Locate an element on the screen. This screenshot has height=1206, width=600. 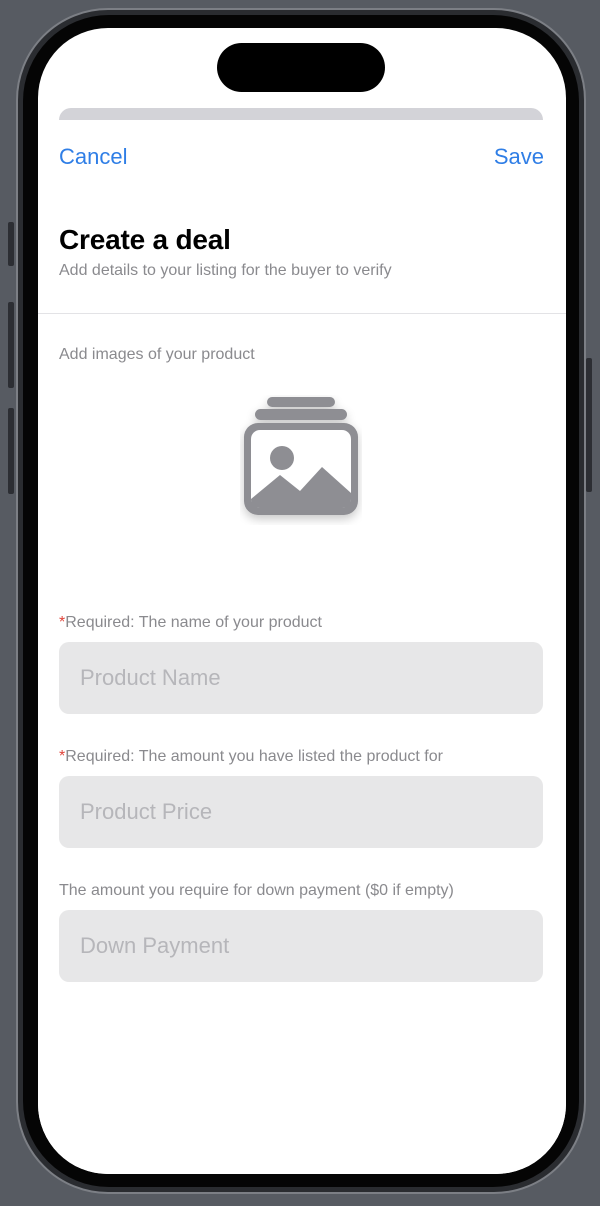
product-name-label-text: Required: The name of your product is located at coordinates (193, 622).